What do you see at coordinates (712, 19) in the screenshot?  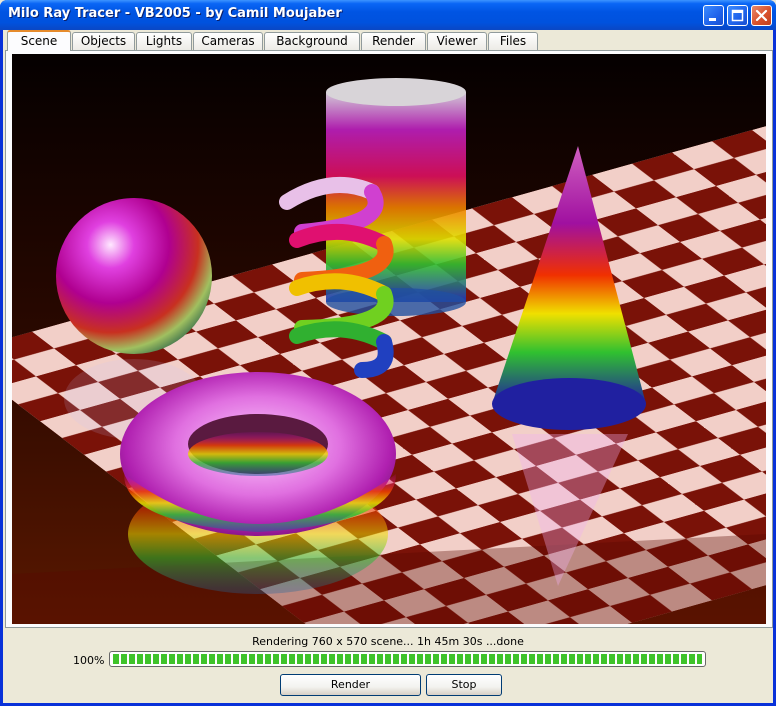 I see `minimize-icon` at bounding box center [712, 19].